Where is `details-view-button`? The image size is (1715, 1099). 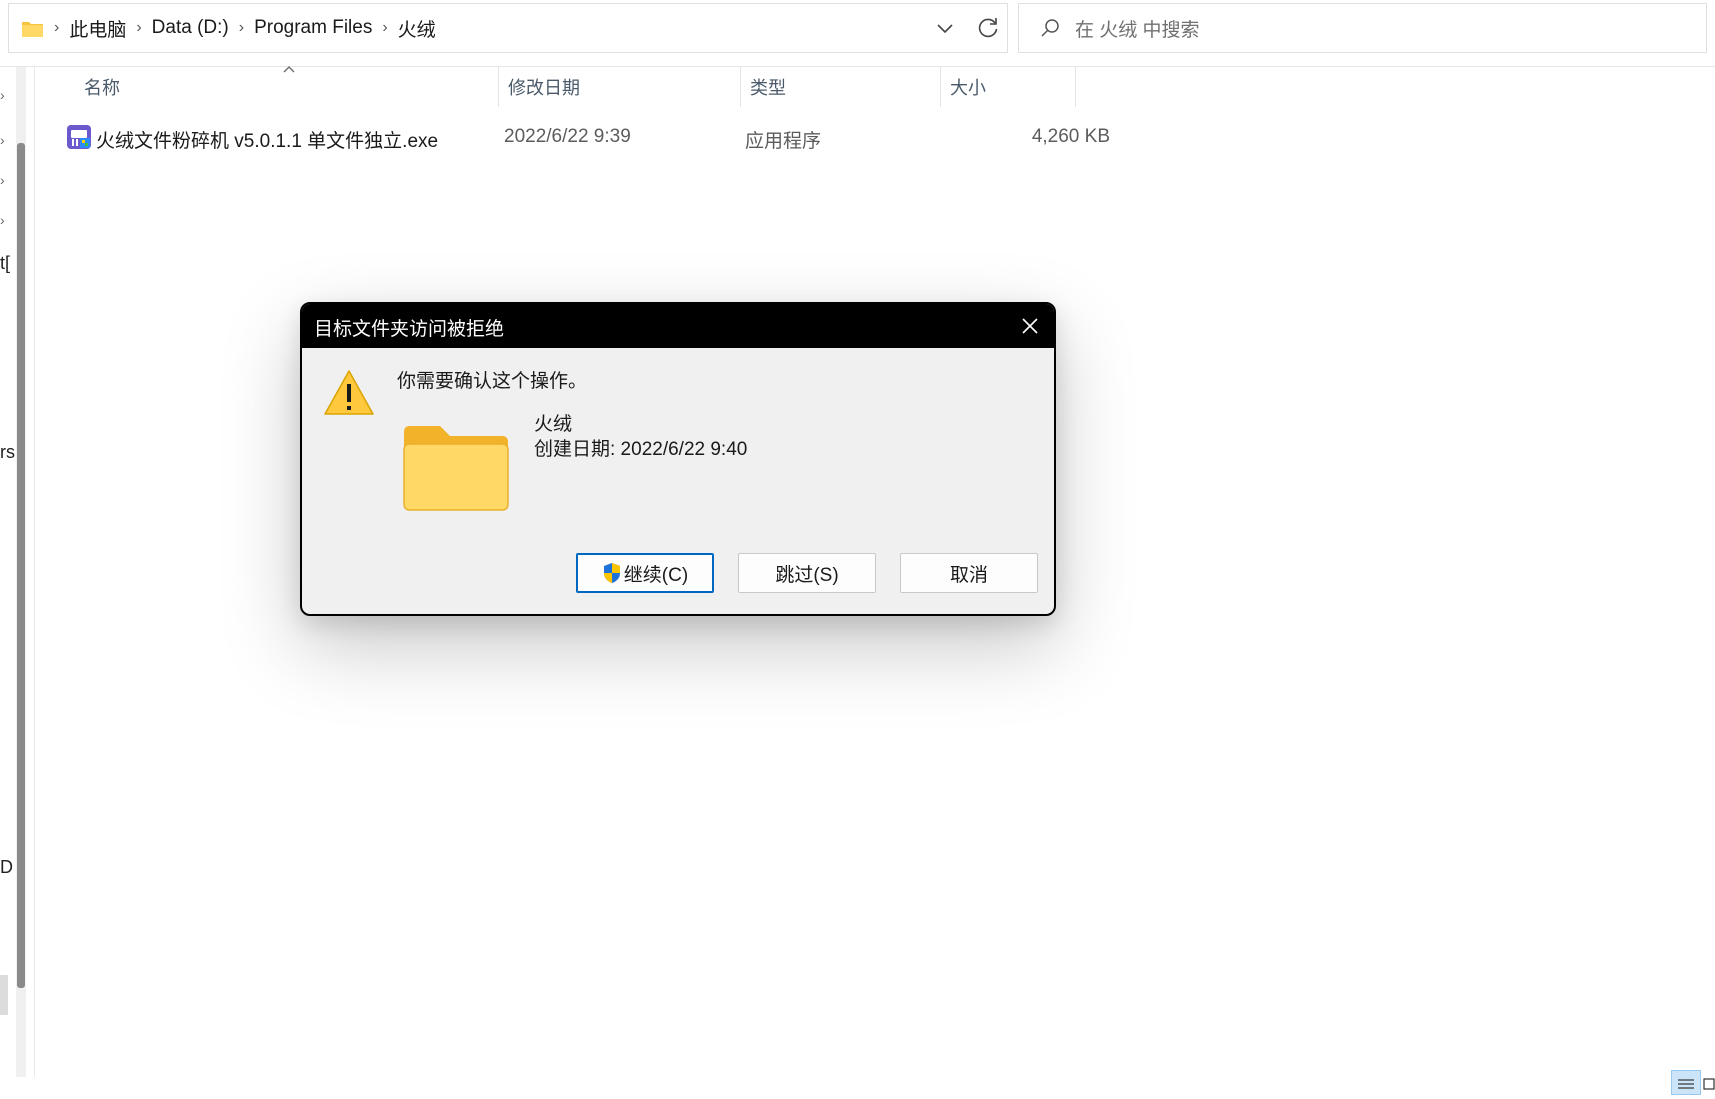 details-view-button is located at coordinates (1686, 1082).